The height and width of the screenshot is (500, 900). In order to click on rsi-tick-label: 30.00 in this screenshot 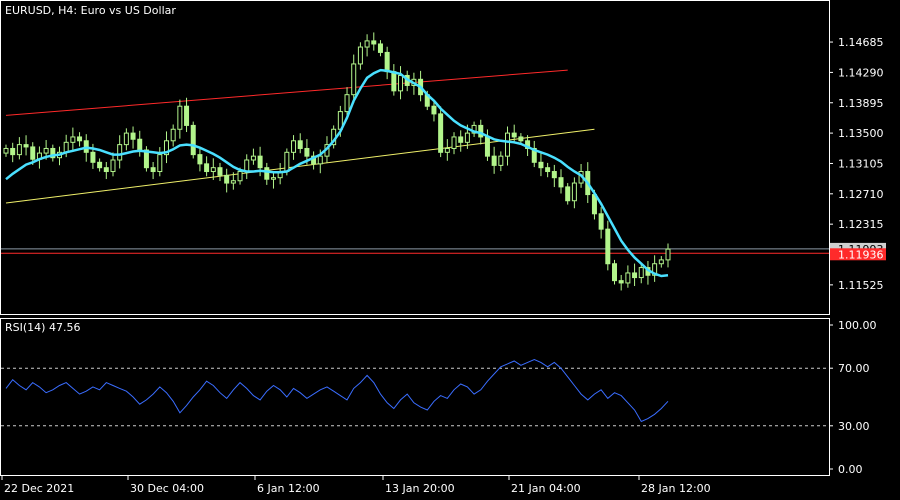, I will do `click(854, 426)`.